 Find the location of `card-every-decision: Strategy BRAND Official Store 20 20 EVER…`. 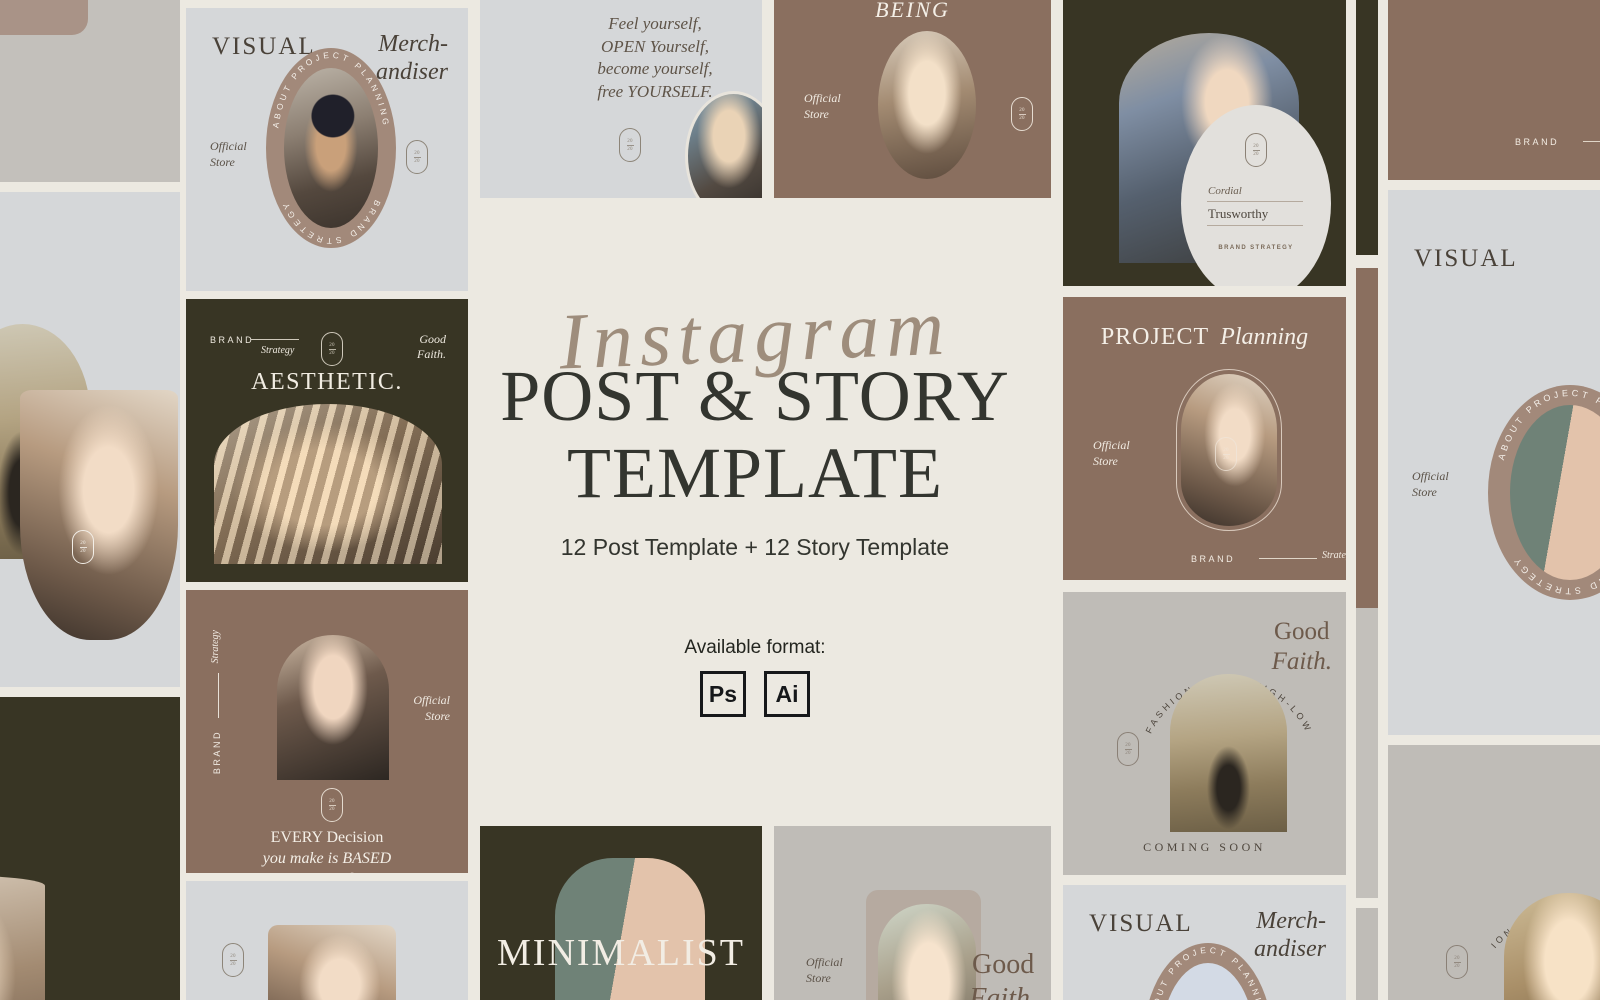

card-every-decision: Strategy BRAND Official Store 20 20 EVER… is located at coordinates (327, 731).